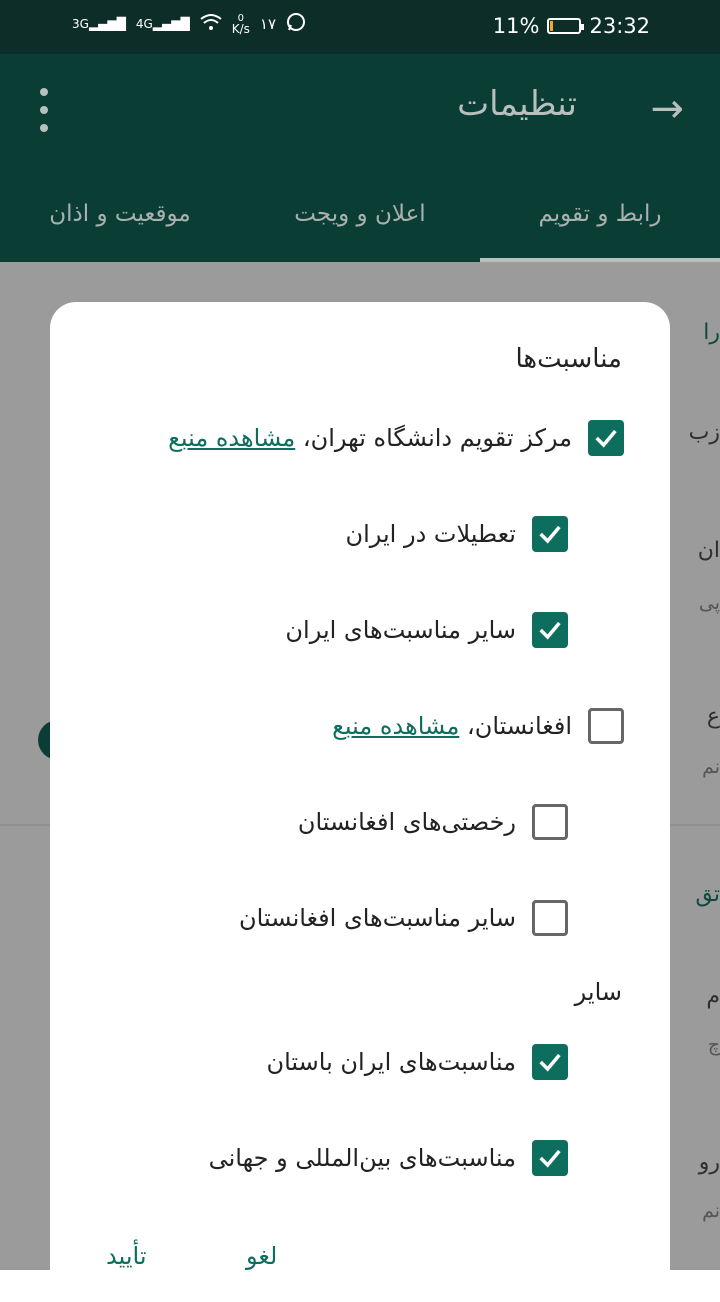 This screenshot has width=720, height=1302. I want to click on confirm-button: تأیید, so click(126, 1256).